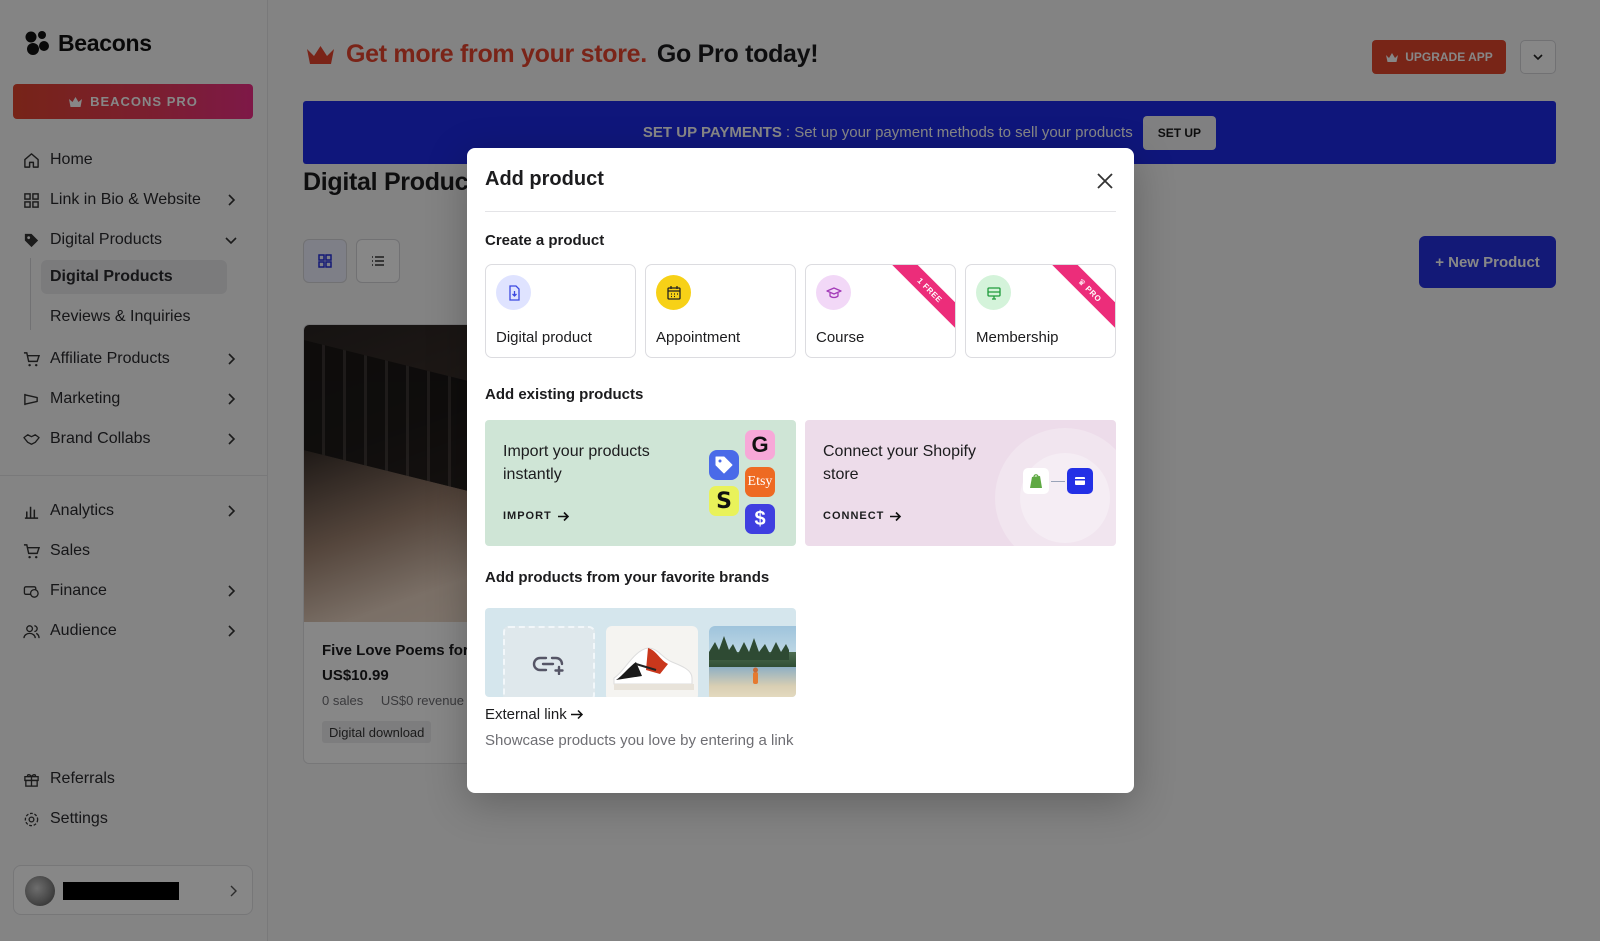  What do you see at coordinates (548, 665) in the screenshot?
I see `link-plus-icon` at bounding box center [548, 665].